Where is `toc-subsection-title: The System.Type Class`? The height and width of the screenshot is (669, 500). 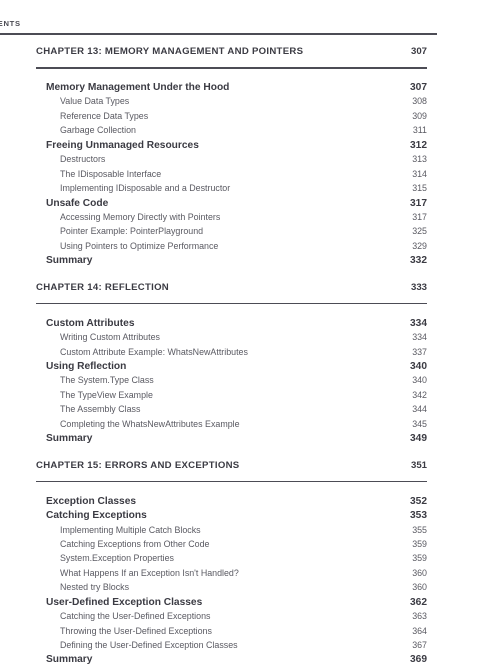 toc-subsection-title: The System.Type Class is located at coordinates (107, 380).